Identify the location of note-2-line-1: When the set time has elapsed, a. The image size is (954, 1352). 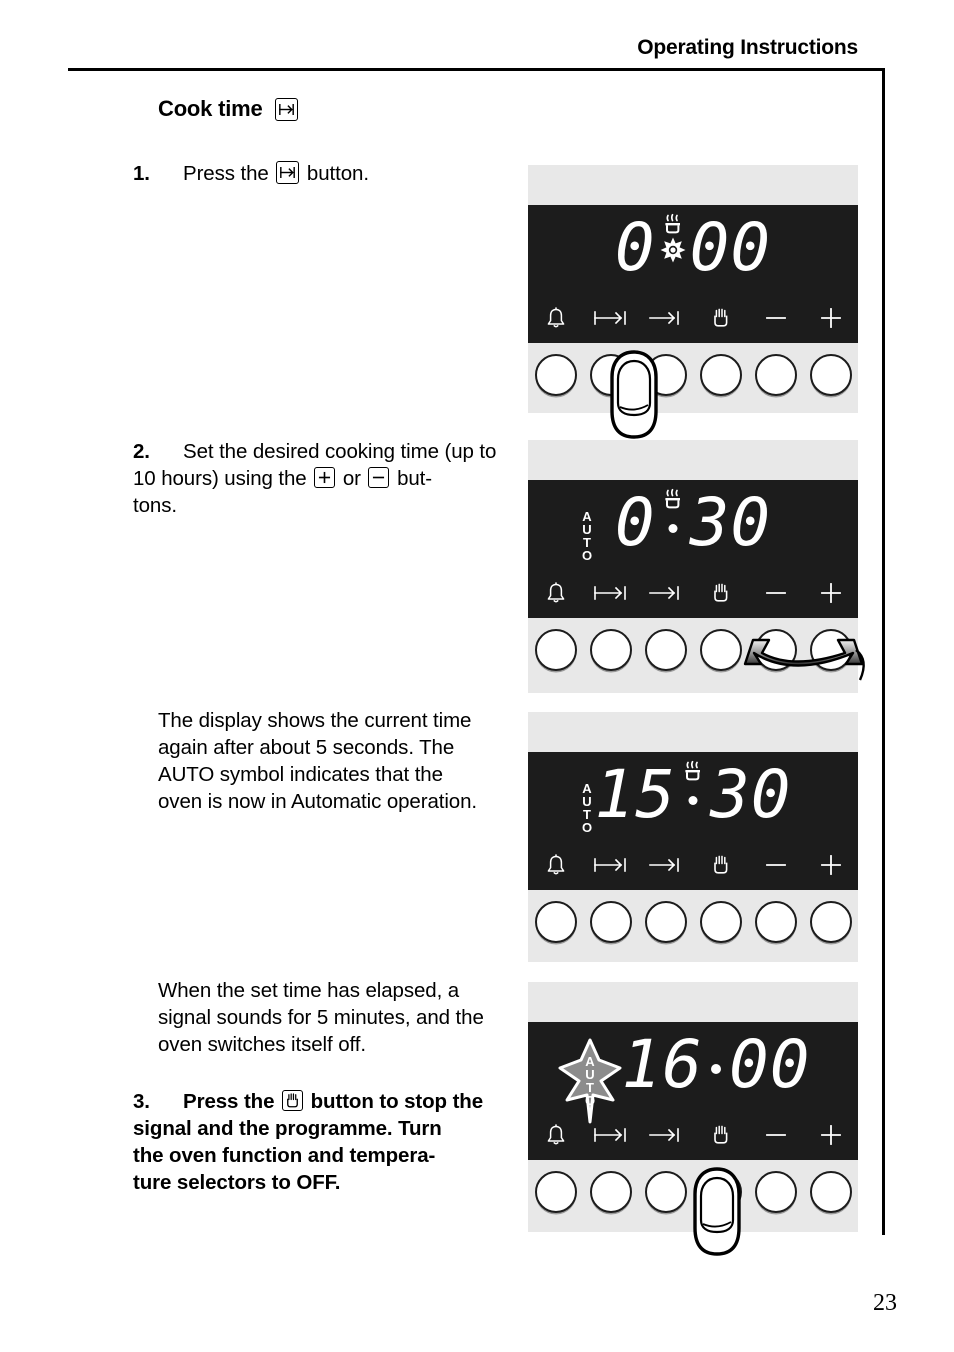
(309, 990).